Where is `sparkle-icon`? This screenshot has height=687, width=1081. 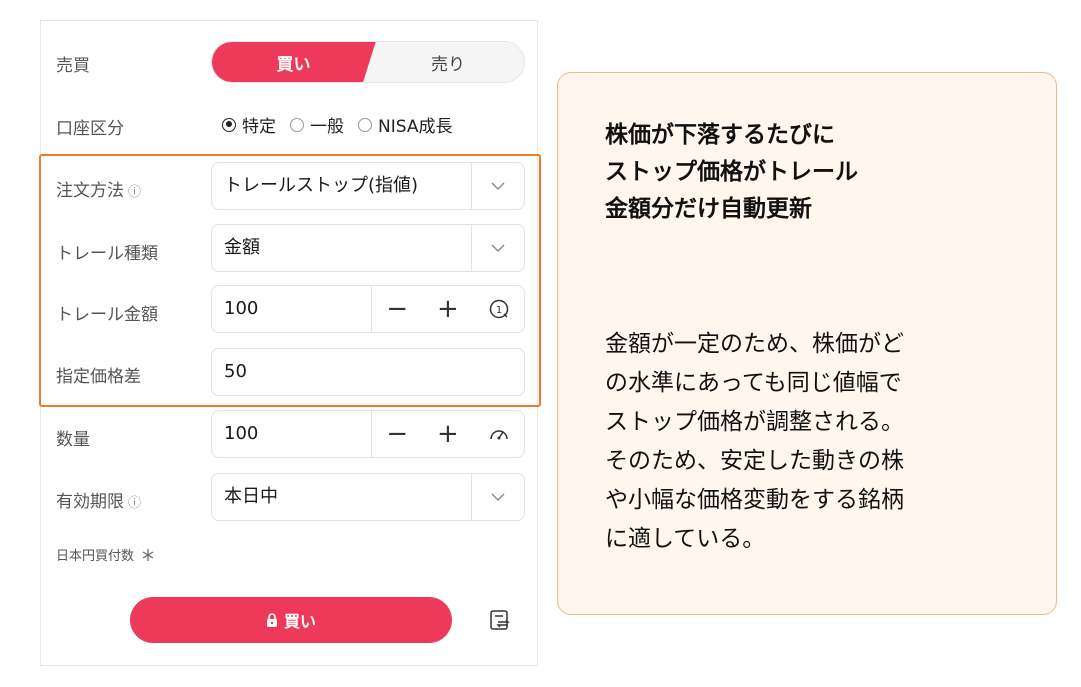 sparkle-icon is located at coordinates (148, 555).